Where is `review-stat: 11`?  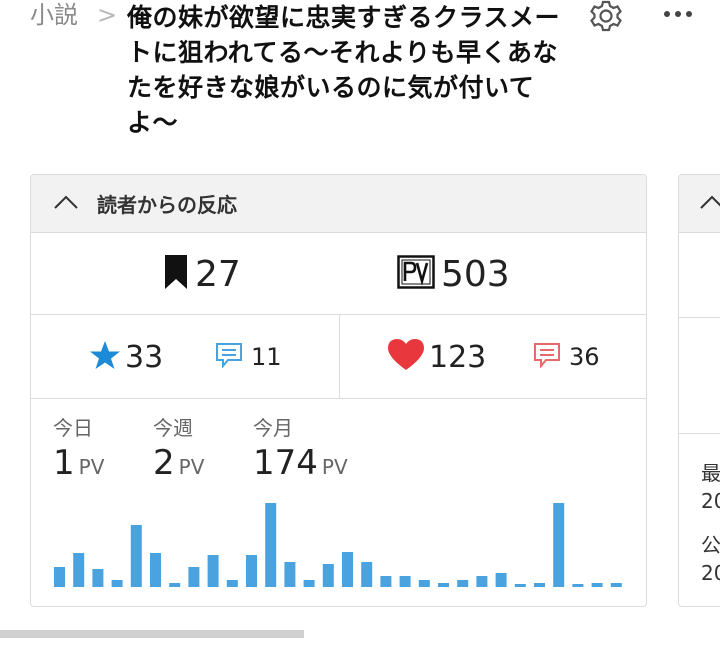 review-stat: 11 is located at coordinates (248, 357).